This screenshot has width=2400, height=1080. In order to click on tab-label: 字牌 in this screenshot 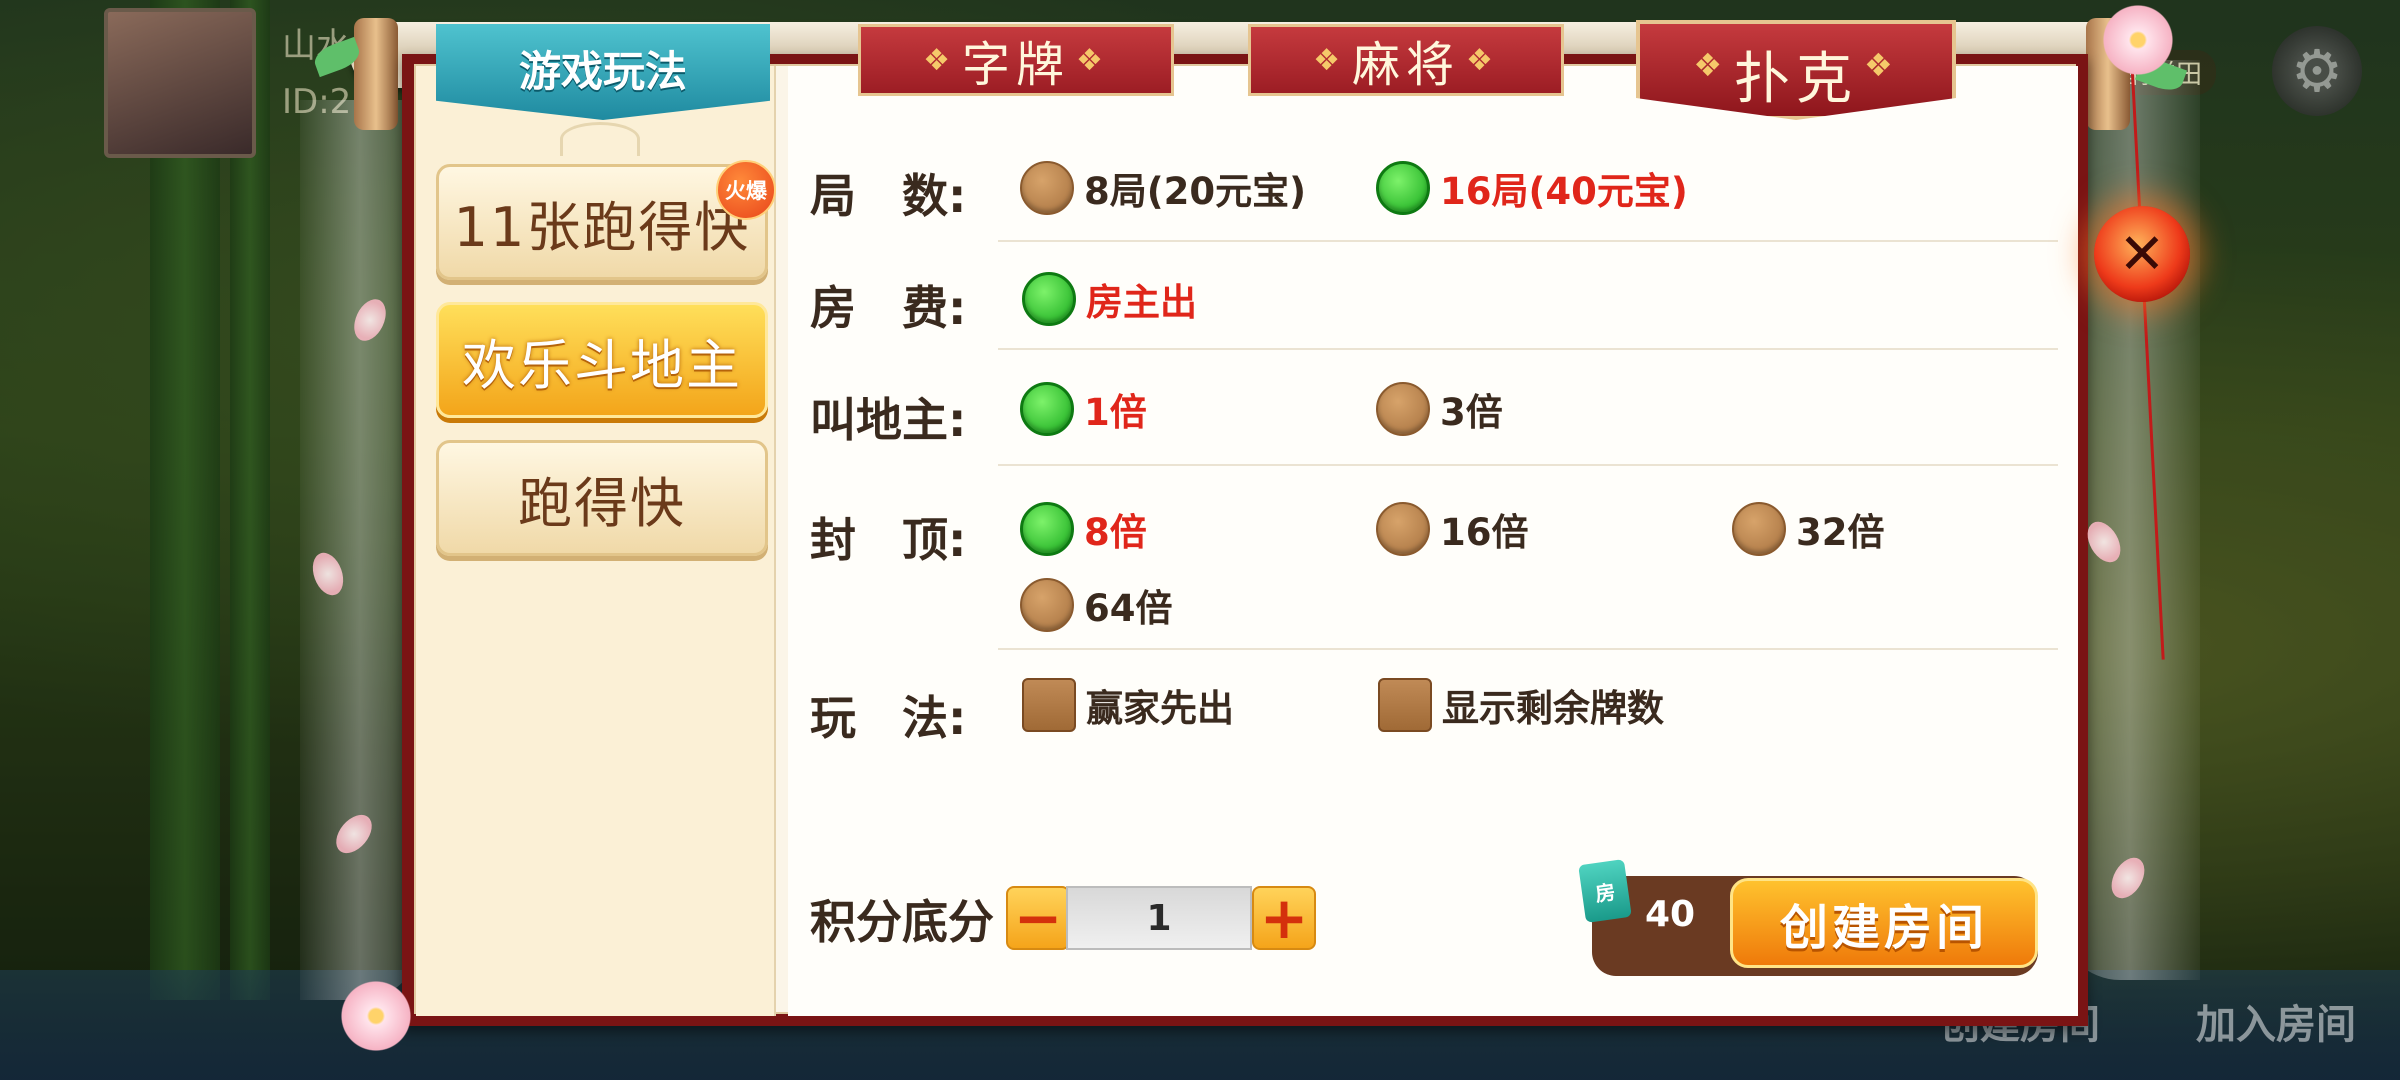, I will do `click(1015, 65)`.